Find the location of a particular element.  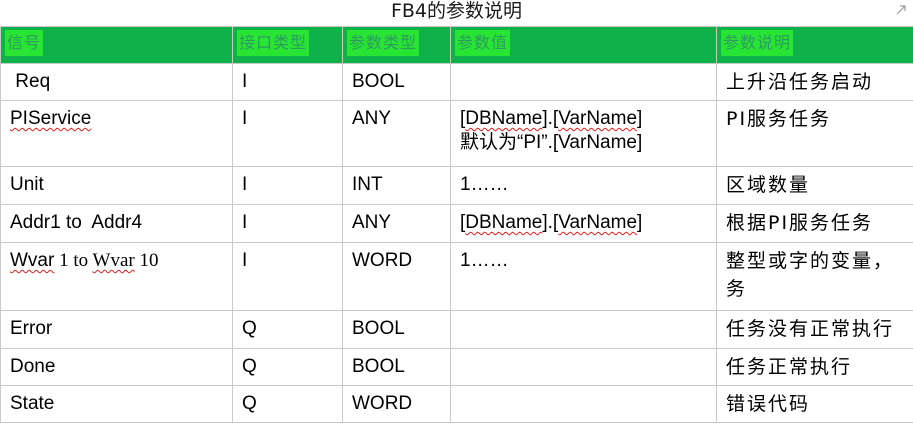

table-caption: FB4的参数说明 is located at coordinates (456, 11).